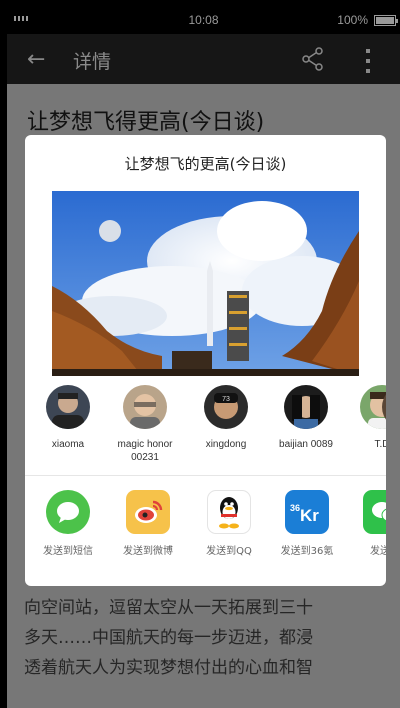  What do you see at coordinates (68, 551) in the screenshot?
I see `share-target-label: 发送到短信` at bounding box center [68, 551].